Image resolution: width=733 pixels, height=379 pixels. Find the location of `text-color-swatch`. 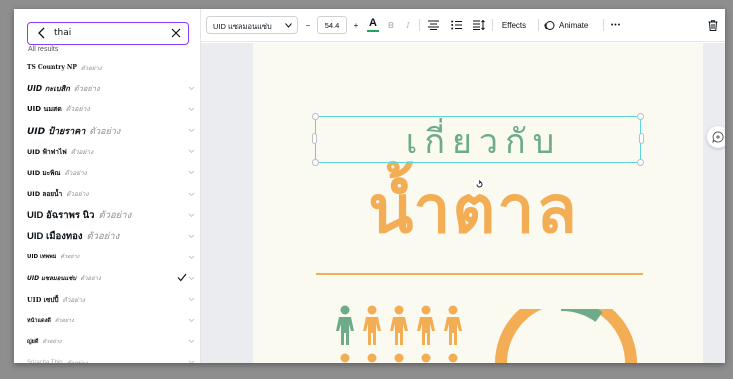

text-color-swatch is located at coordinates (373, 31).